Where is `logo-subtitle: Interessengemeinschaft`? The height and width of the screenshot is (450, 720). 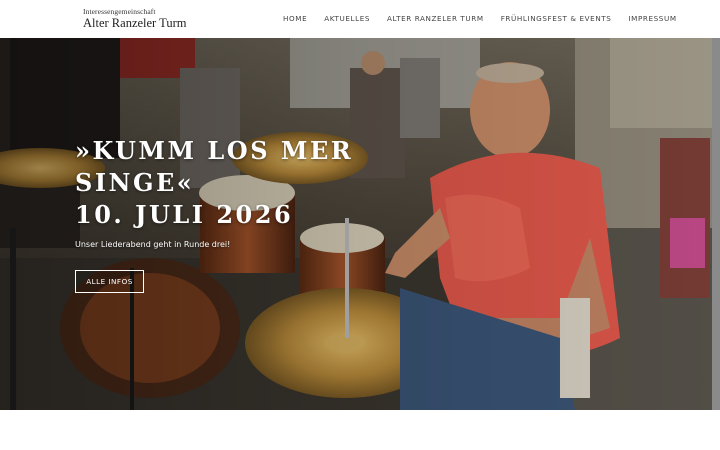 logo-subtitle: Interessengemeinschaft is located at coordinates (119, 11).